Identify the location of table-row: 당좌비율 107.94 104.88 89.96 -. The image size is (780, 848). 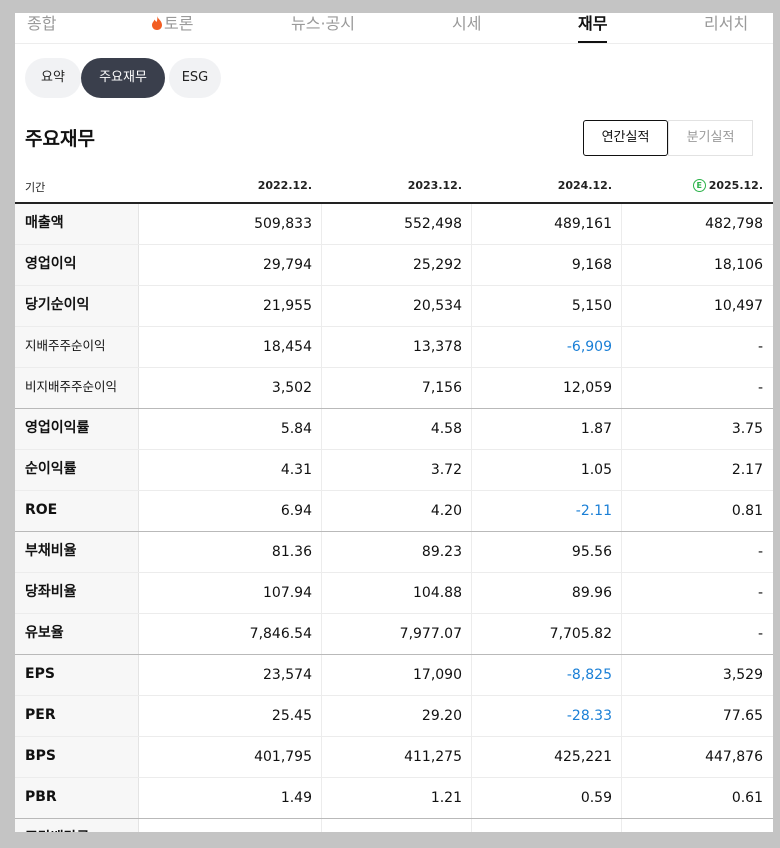
(394, 593).